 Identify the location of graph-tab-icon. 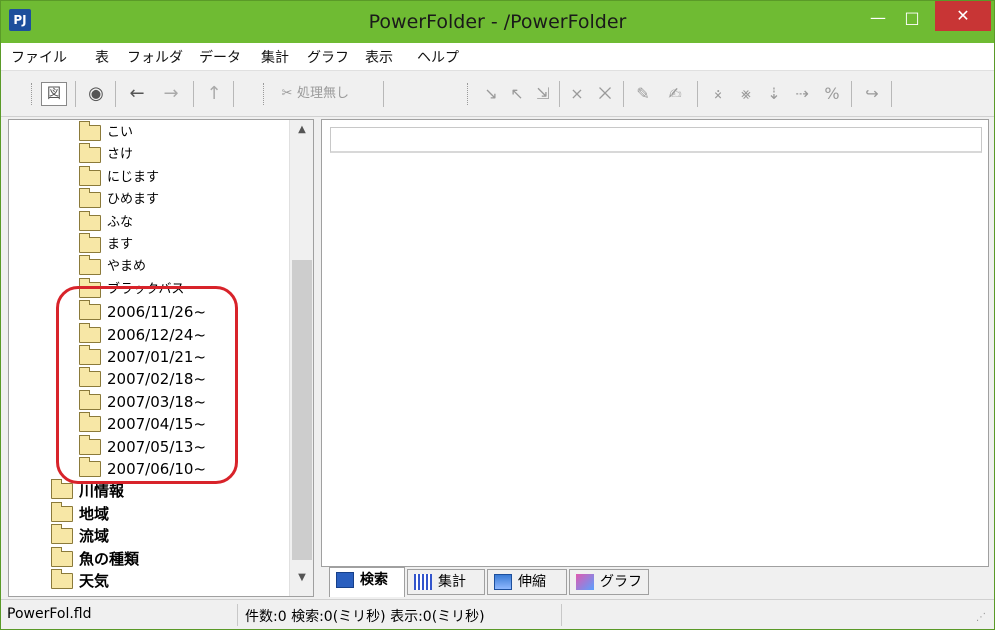
(585, 582).